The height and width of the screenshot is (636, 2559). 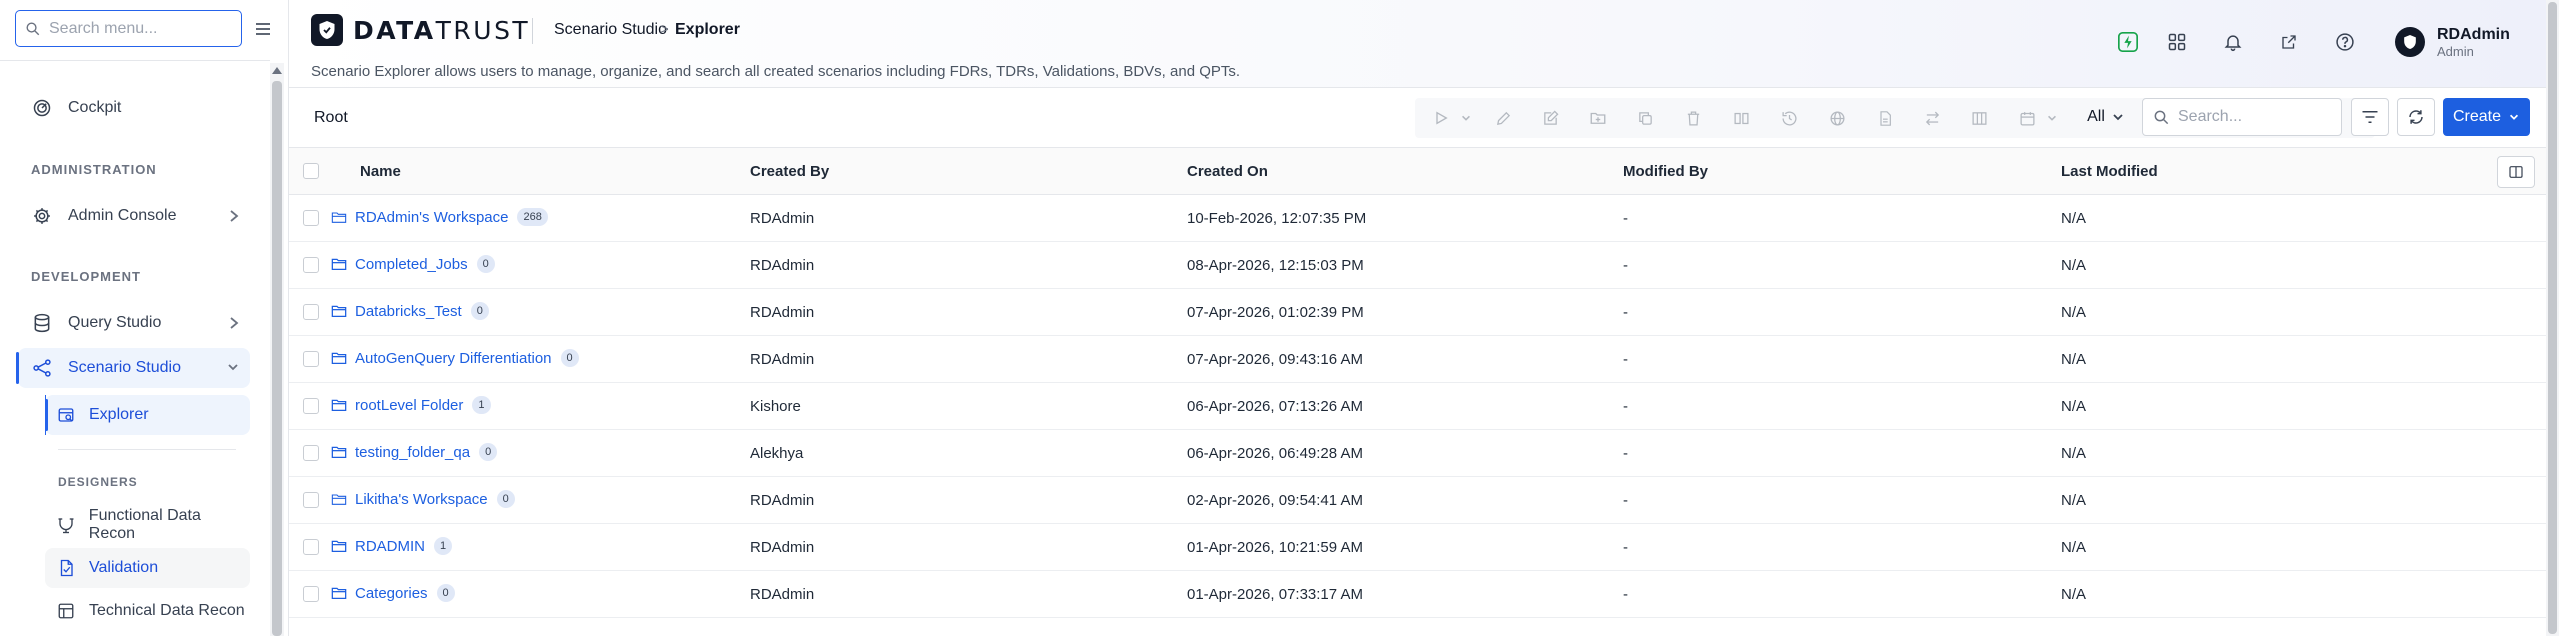 What do you see at coordinates (139, 28) in the screenshot?
I see `menu-search-input` at bounding box center [139, 28].